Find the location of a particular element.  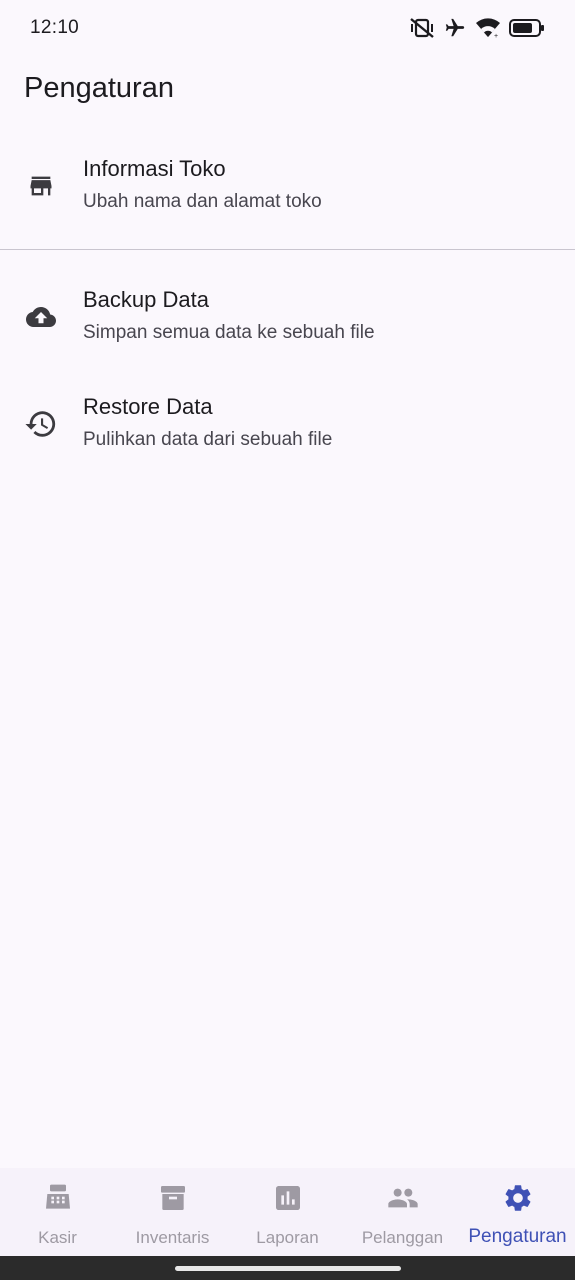

status-icons: + is located at coordinates (477, 28).